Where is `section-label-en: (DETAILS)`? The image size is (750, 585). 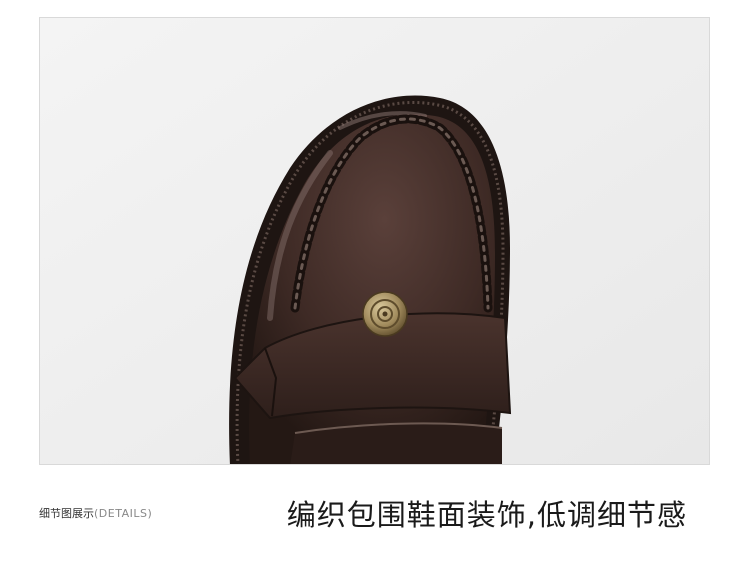 section-label-en: (DETAILS) is located at coordinates (123, 513).